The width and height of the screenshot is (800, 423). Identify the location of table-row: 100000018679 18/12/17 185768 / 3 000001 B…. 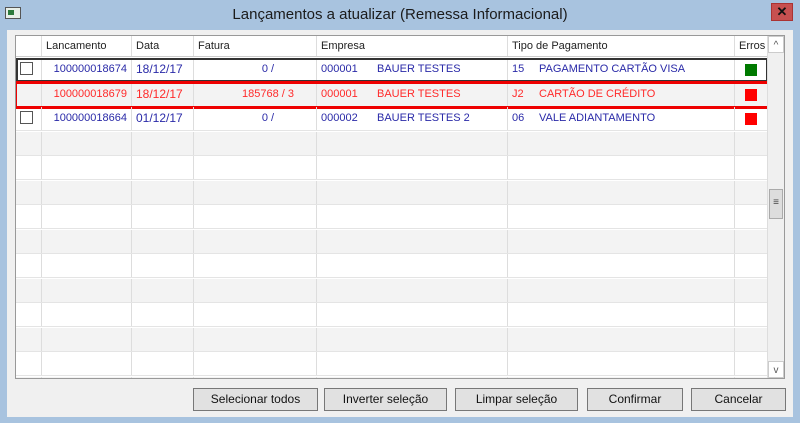
(393, 94).